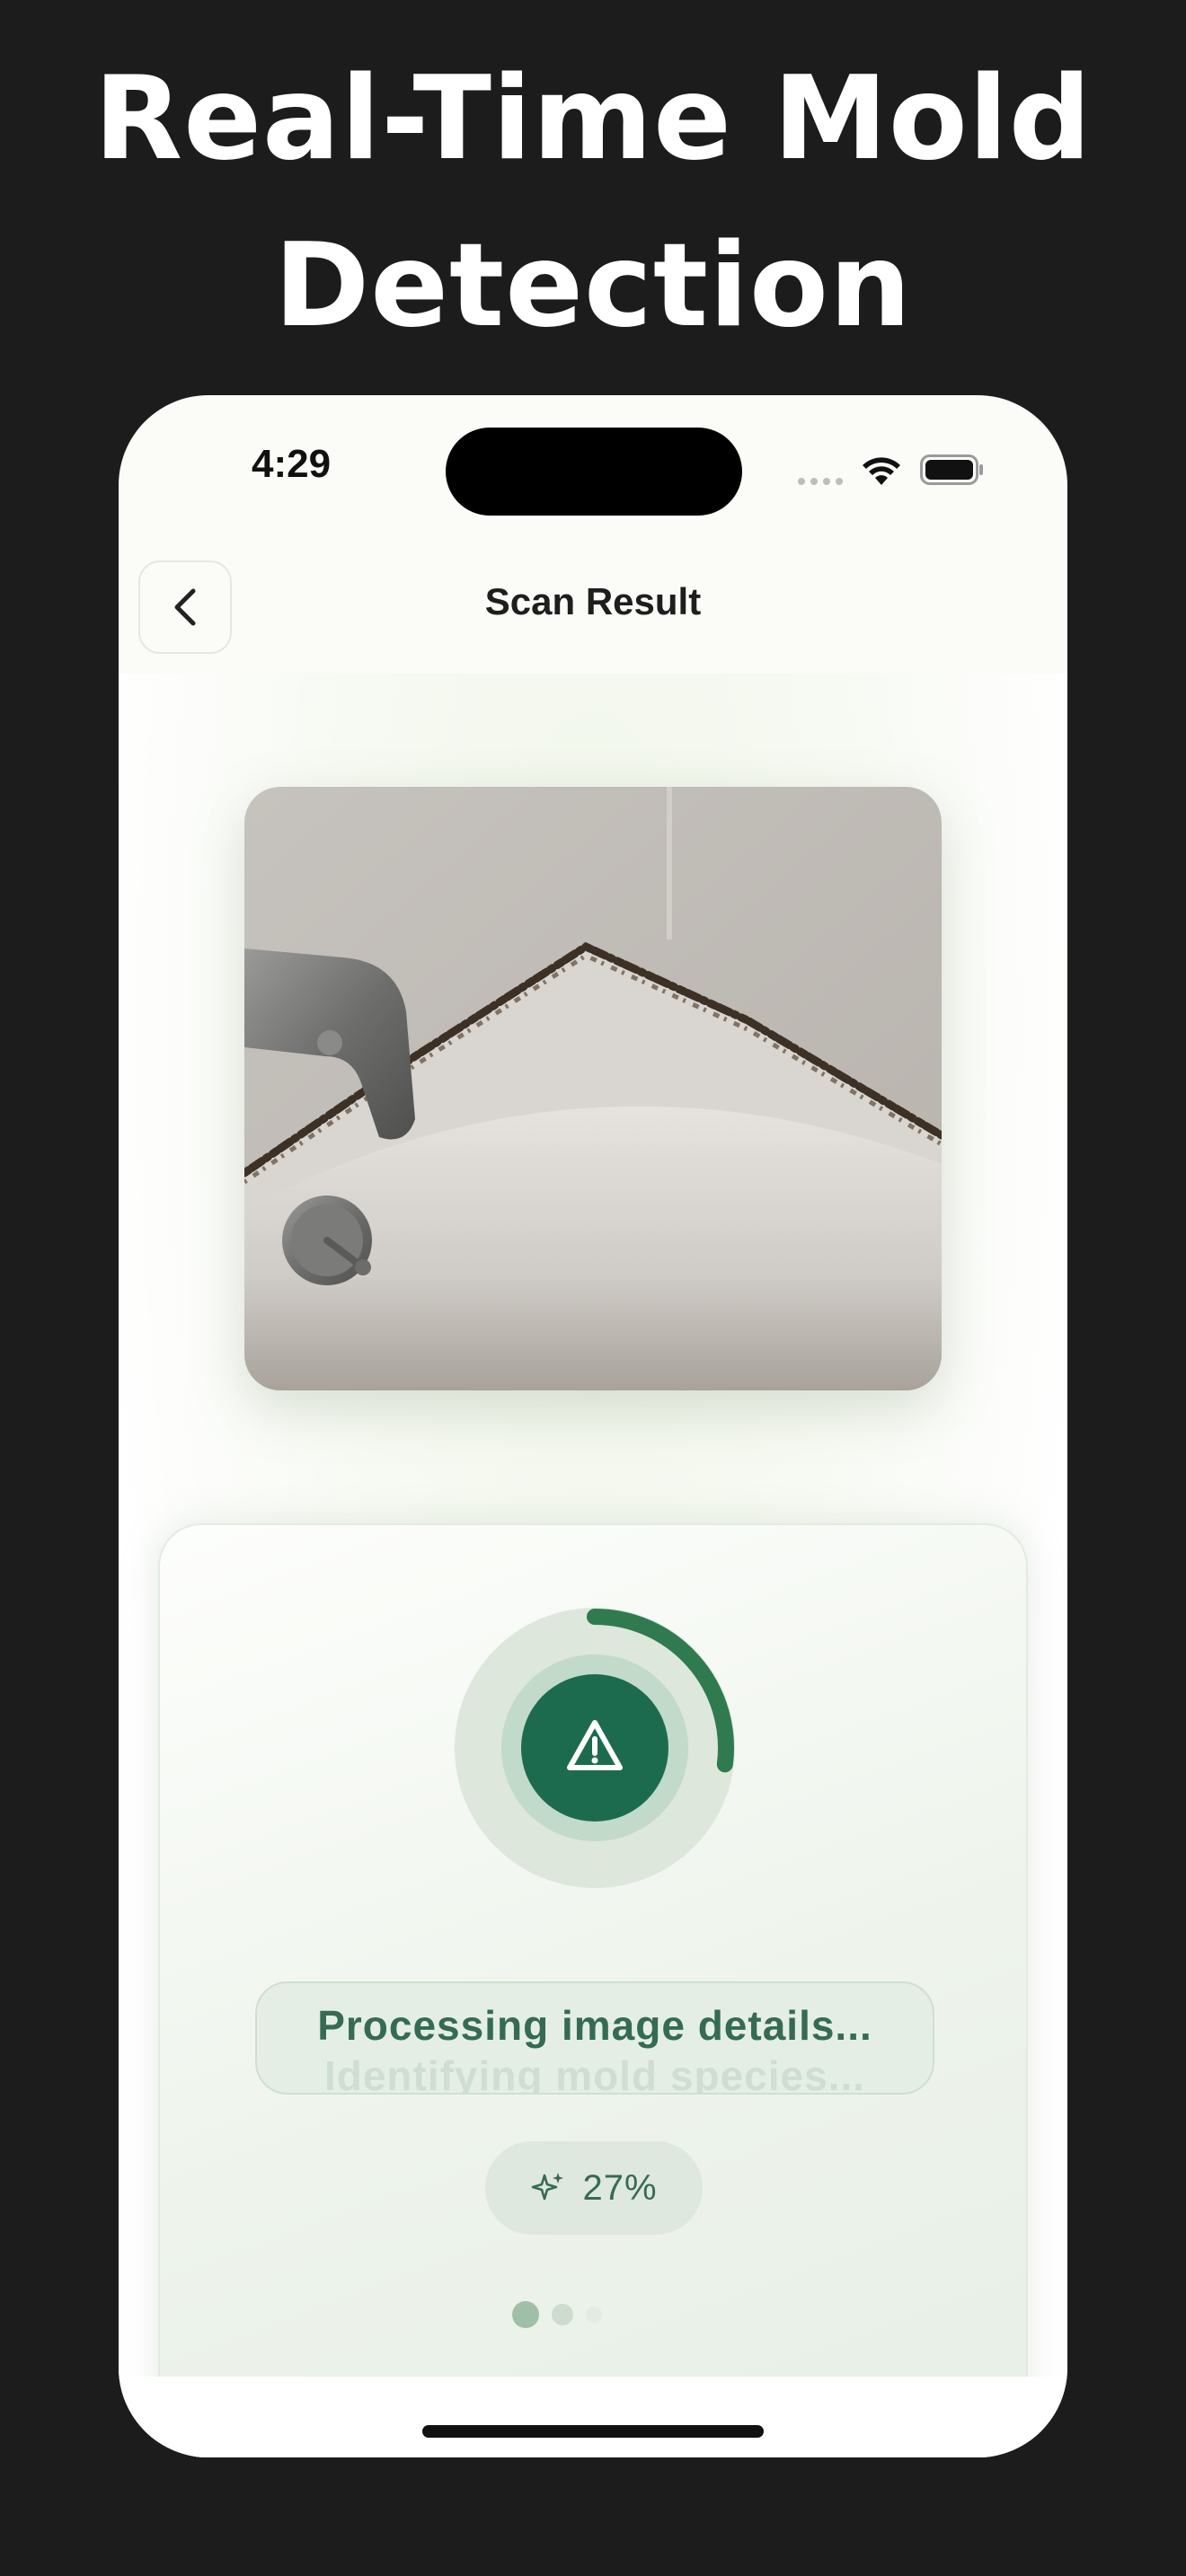 This screenshot has height=2576, width=1186. Describe the element at coordinates (593, 119) in the screenshot. I see `headline-line-1: Real-Time Mold` at that location.